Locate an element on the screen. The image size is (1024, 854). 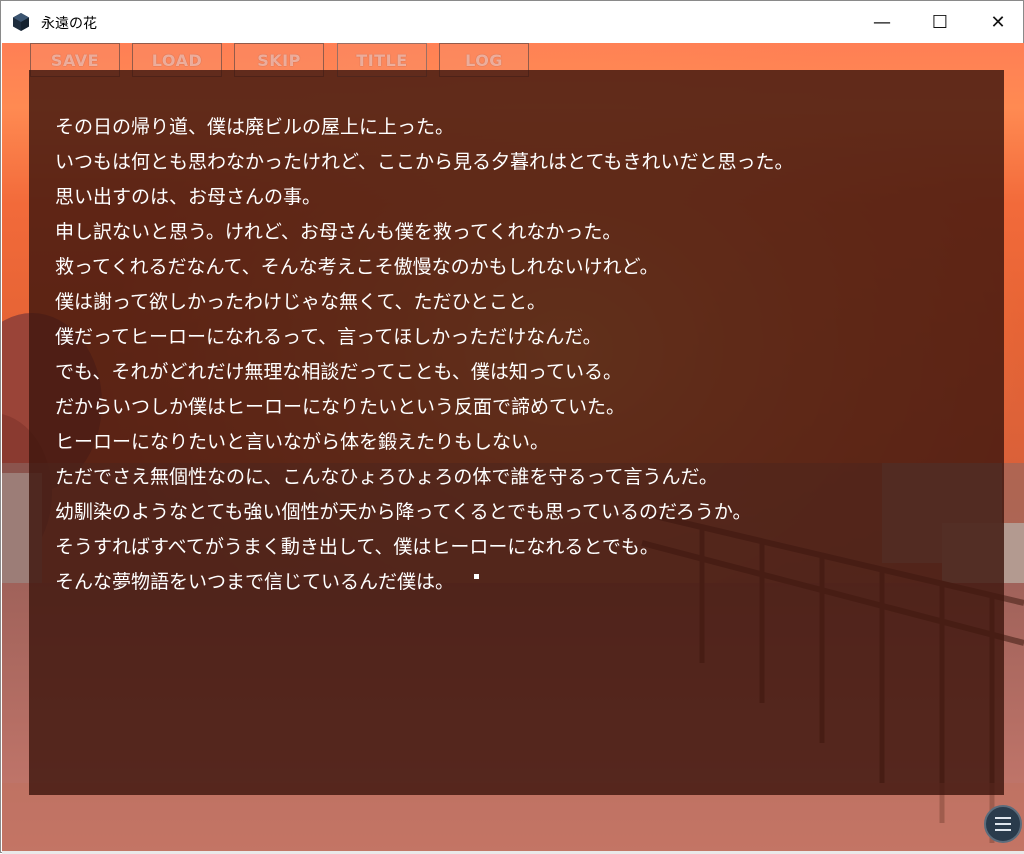
save-button-label: SAVE is located at coordinates (75, 60).